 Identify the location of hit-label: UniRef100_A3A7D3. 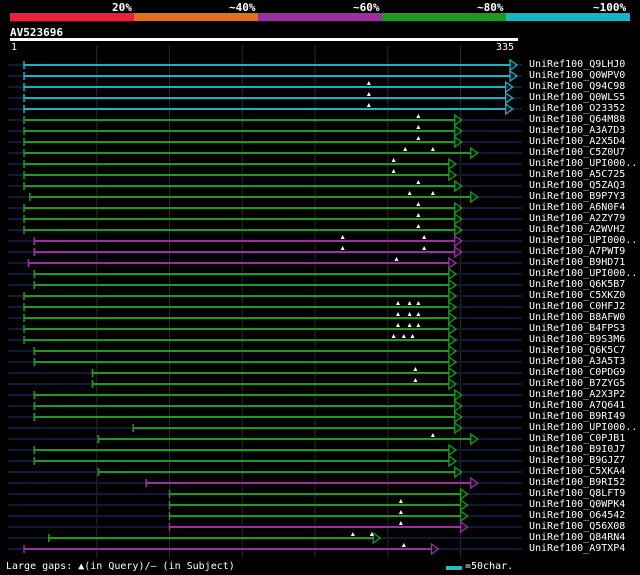
(577, 130).